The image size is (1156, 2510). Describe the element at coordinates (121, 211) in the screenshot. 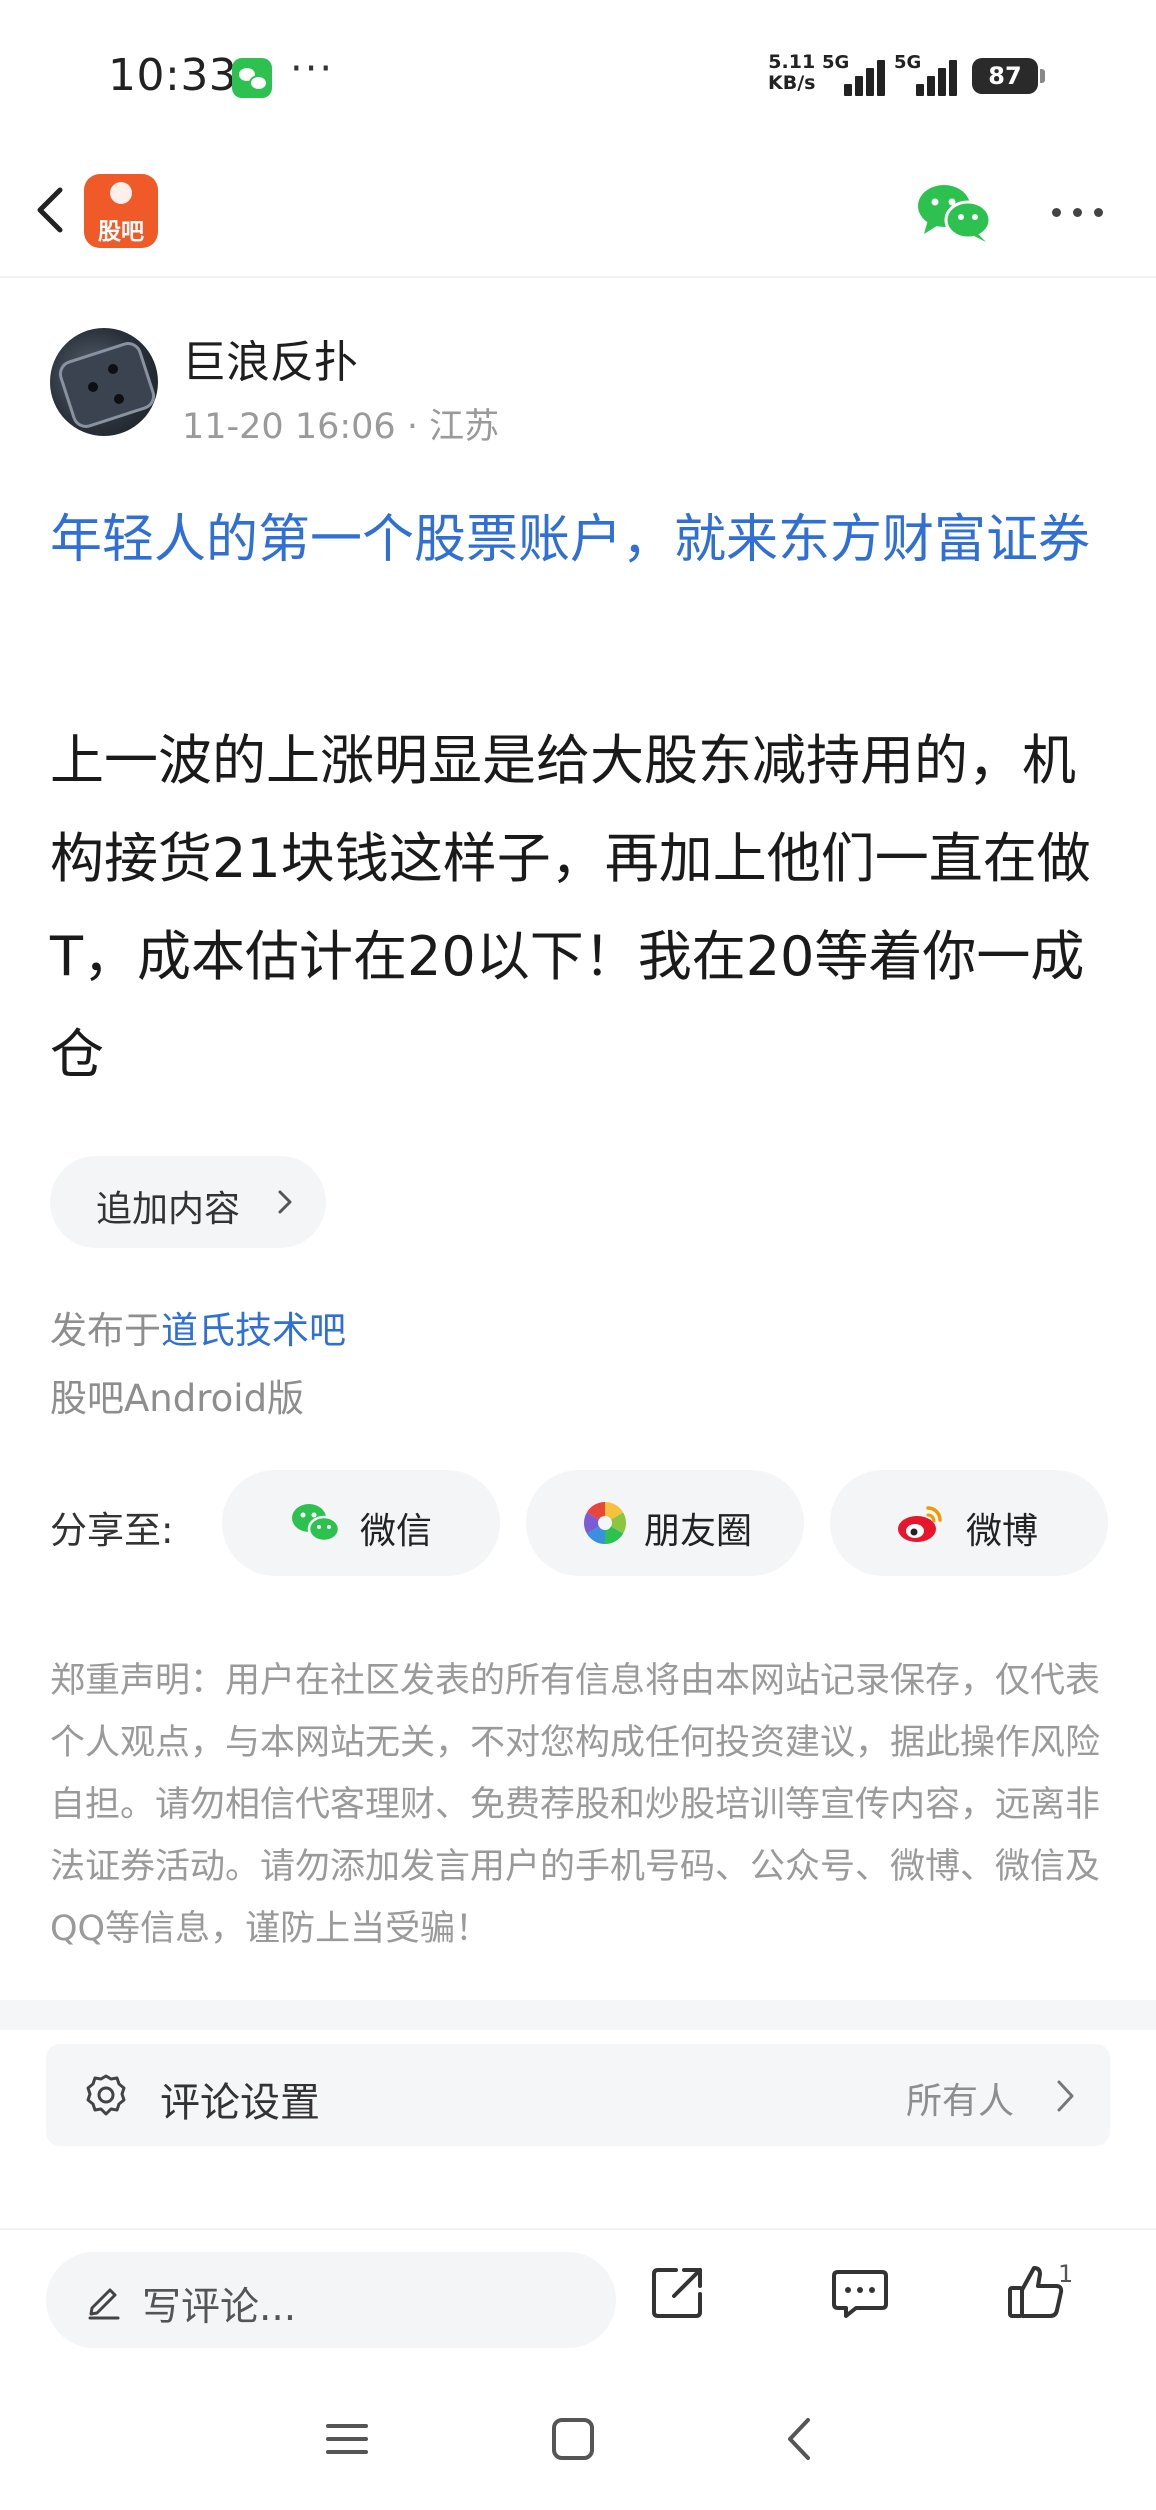

I see `guba-logo-icon: 股吧` at that location.